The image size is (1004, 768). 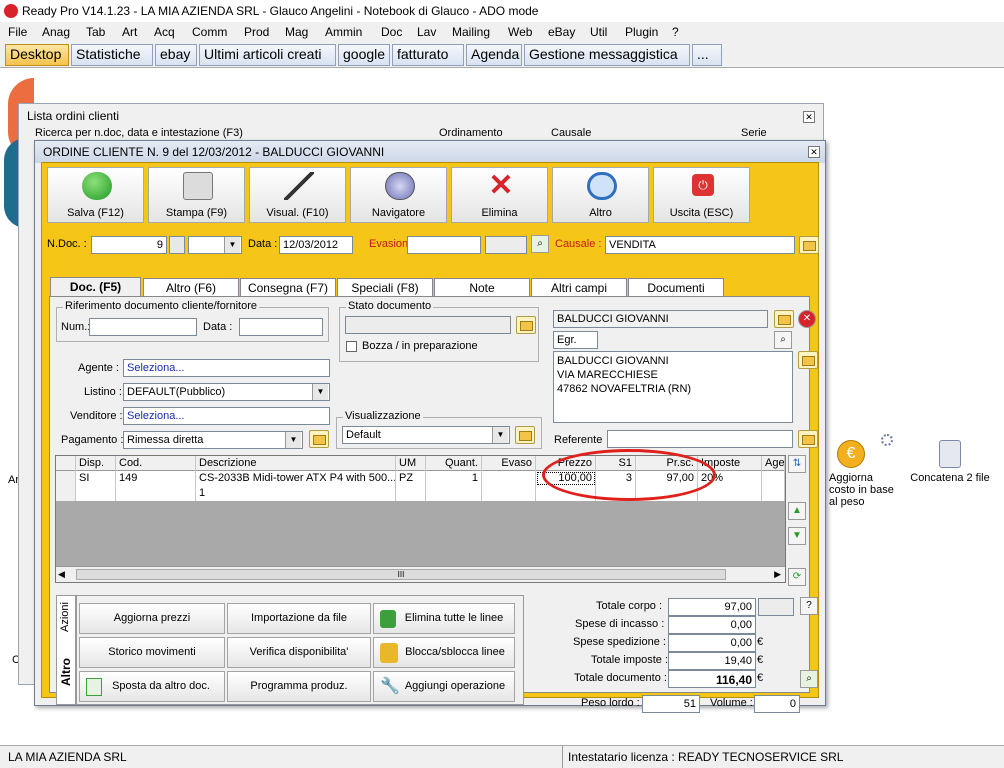 I want to click on visualizzazione-select: Default ▼, so click(x=426, y=435).